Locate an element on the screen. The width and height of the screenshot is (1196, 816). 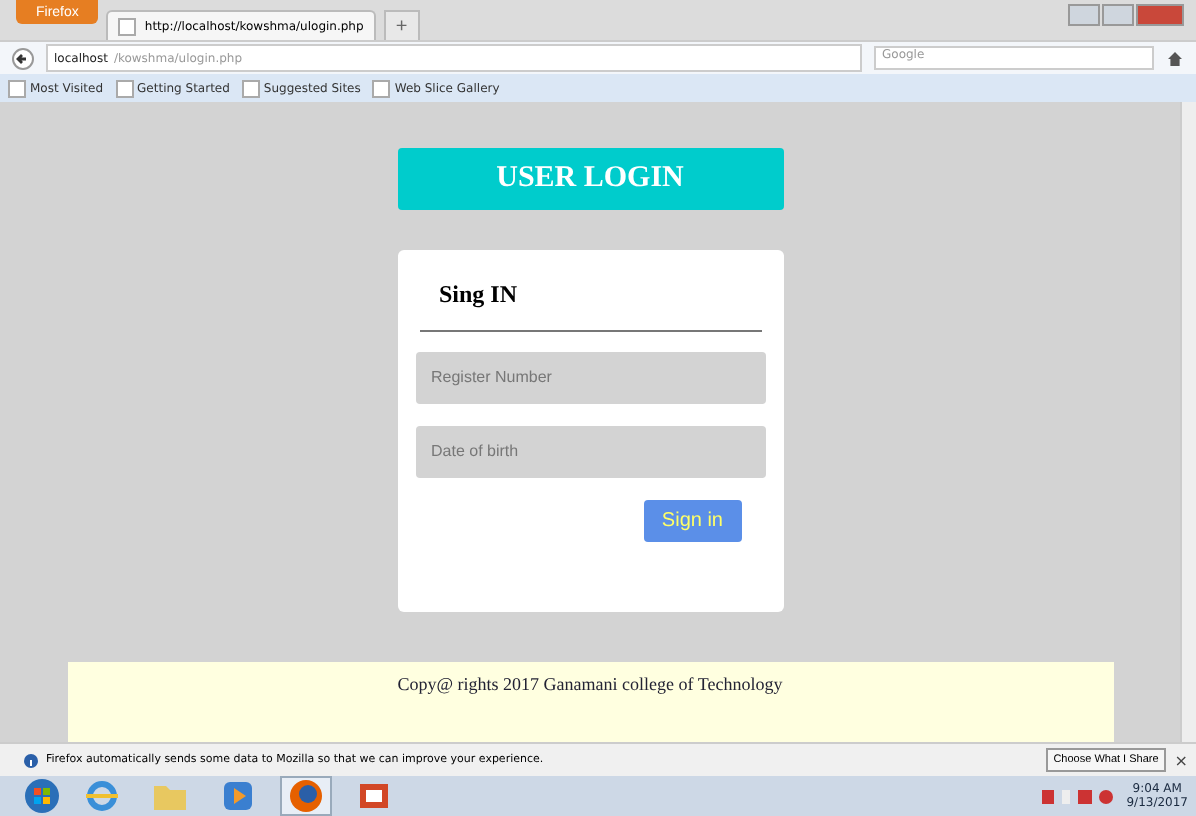
play-icon is located at coordinates (238, 796).